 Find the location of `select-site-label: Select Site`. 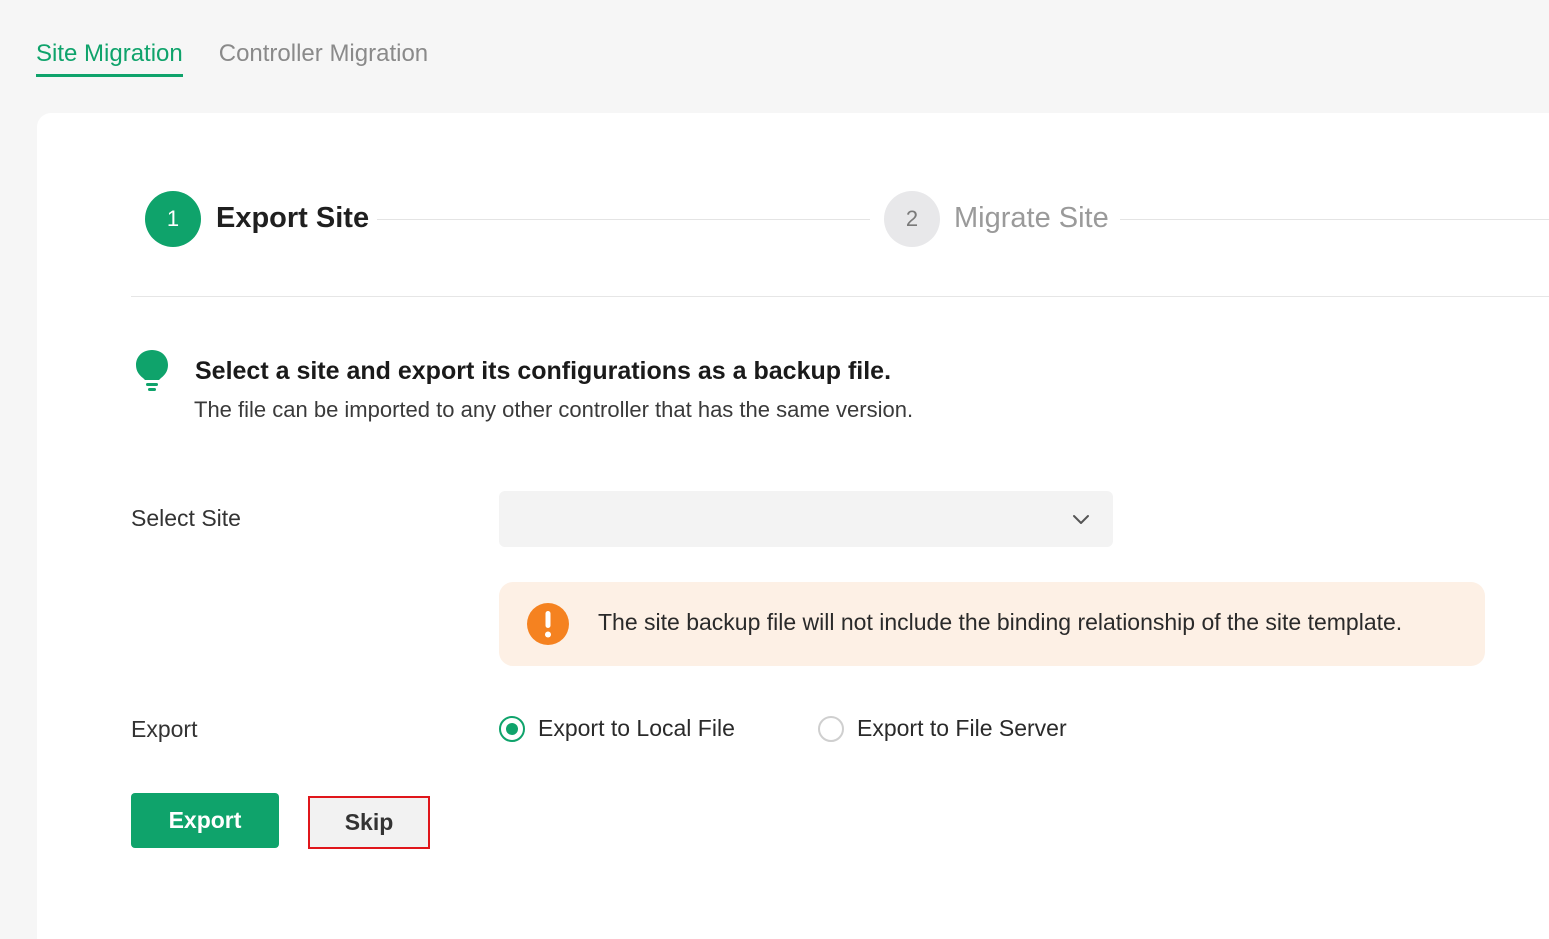

select-site-label: Select Site is located at coordinates (186, 518).